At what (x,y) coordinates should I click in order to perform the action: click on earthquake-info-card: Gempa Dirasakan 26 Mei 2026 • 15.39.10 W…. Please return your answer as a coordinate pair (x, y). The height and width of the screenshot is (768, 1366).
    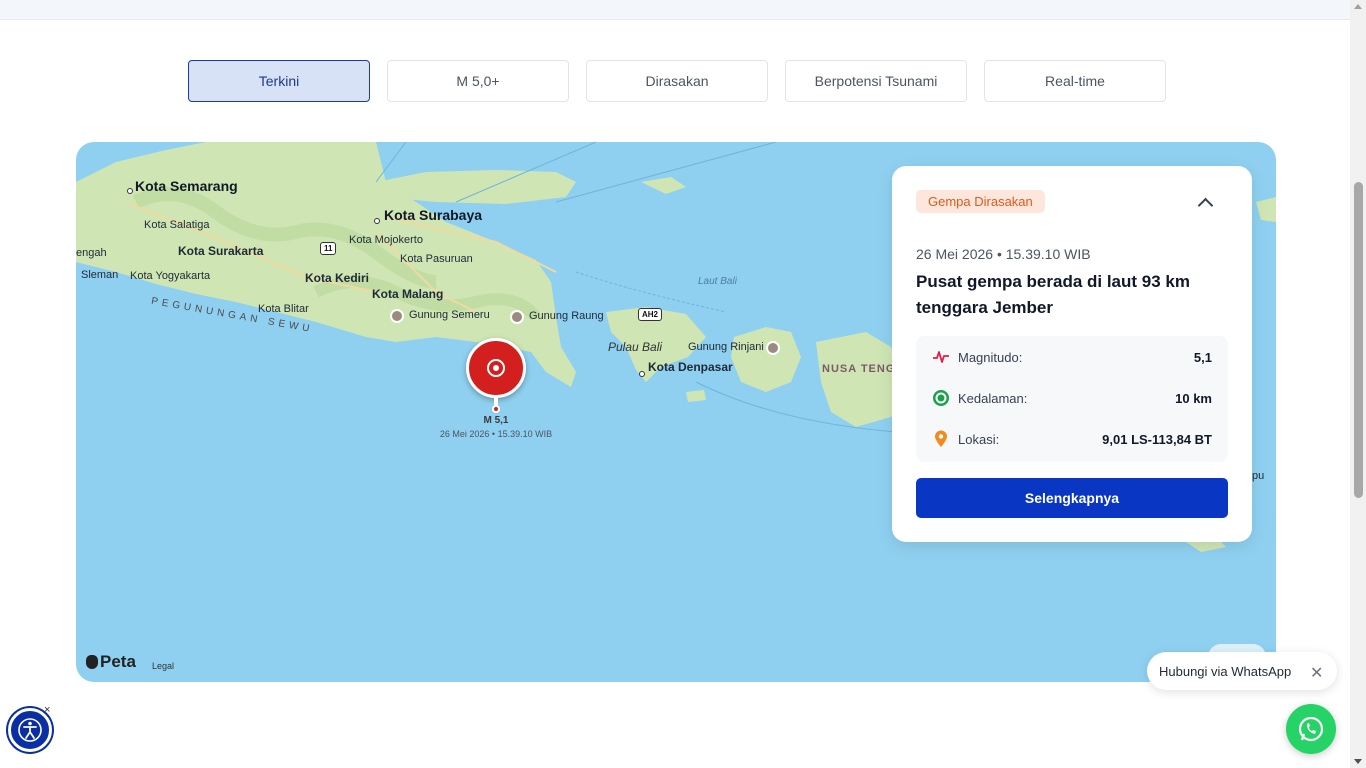
    Looking at the image, I should click on (1072, 354).